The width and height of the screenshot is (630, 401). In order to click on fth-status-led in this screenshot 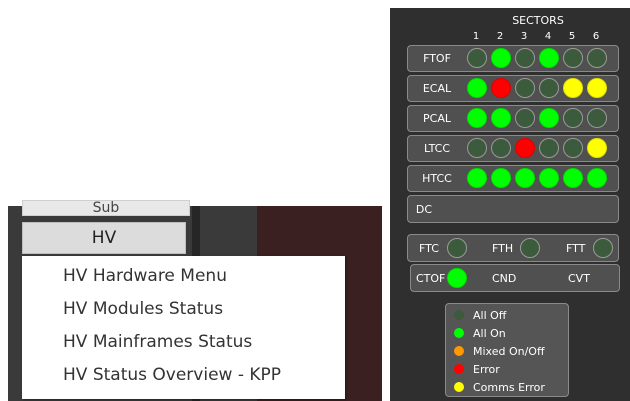, I will do `click(530, 248)`.